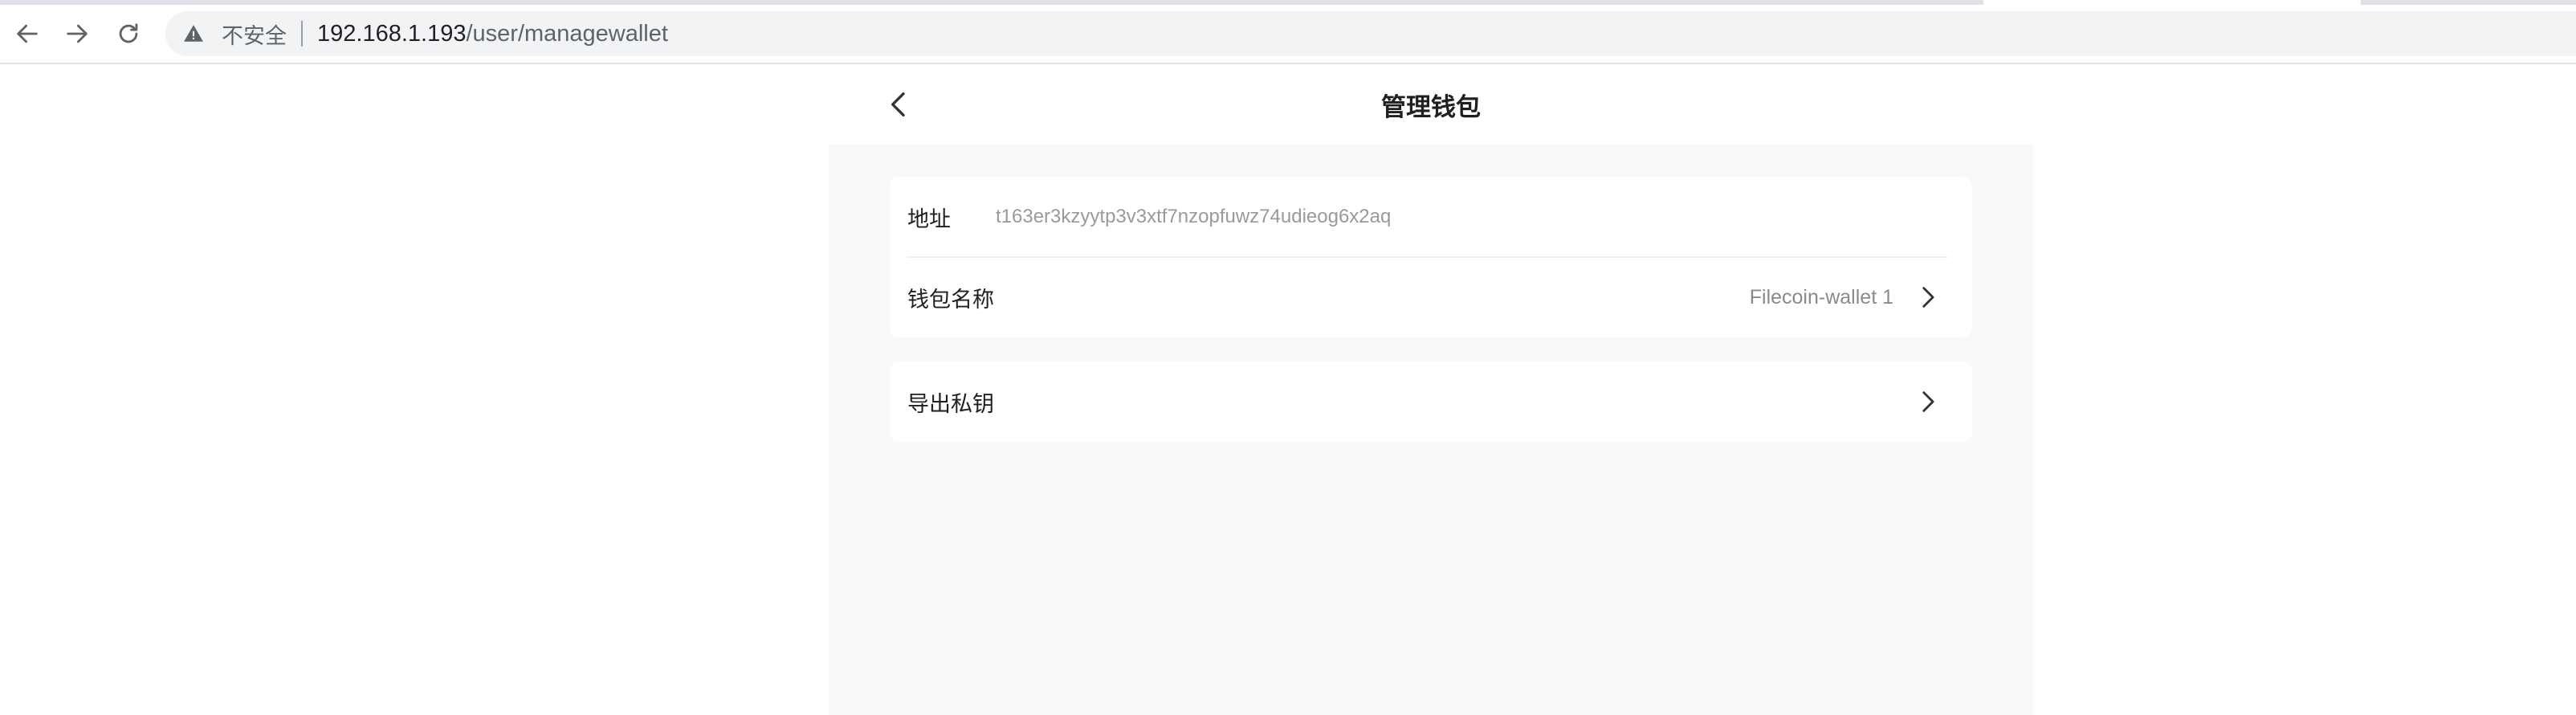  I want to click on page-title: 管理钱包, so click(1431, 107).